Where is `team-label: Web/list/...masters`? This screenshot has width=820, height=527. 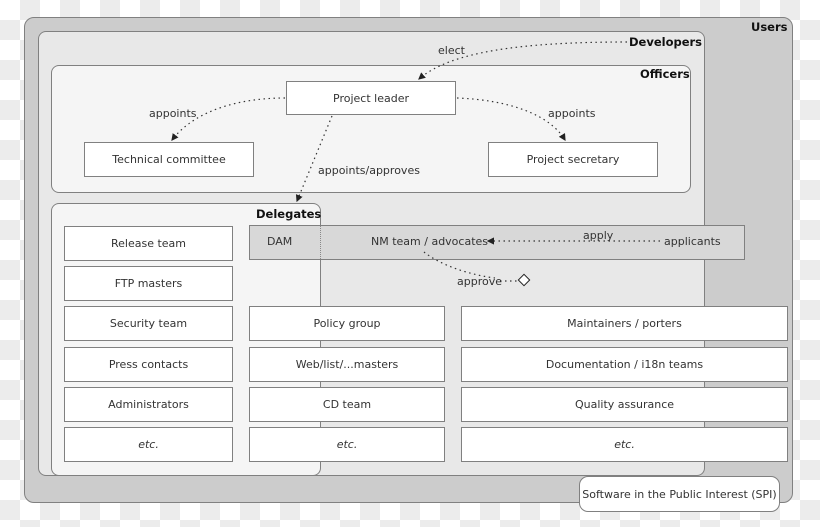 team-label: Web/list/...masters is located at coordinates (347, 364).